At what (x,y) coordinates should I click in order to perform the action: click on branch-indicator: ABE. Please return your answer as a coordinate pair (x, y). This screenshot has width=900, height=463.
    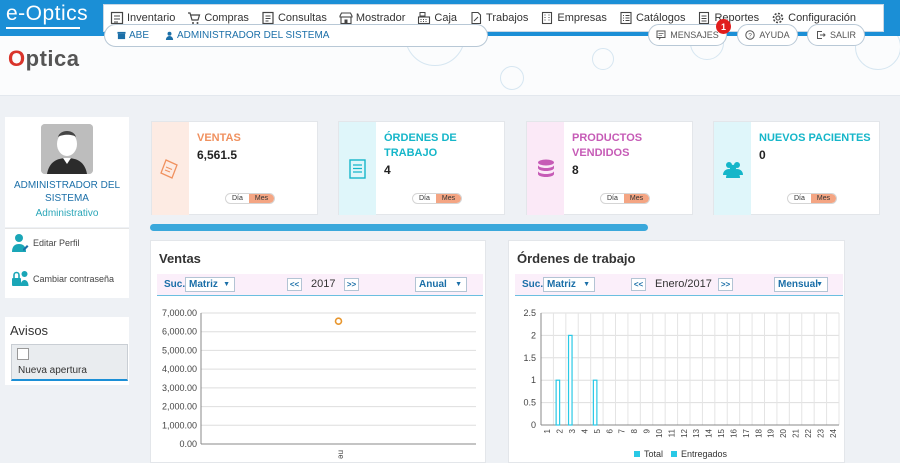
    Looking at the image, I should click on (133, 35).